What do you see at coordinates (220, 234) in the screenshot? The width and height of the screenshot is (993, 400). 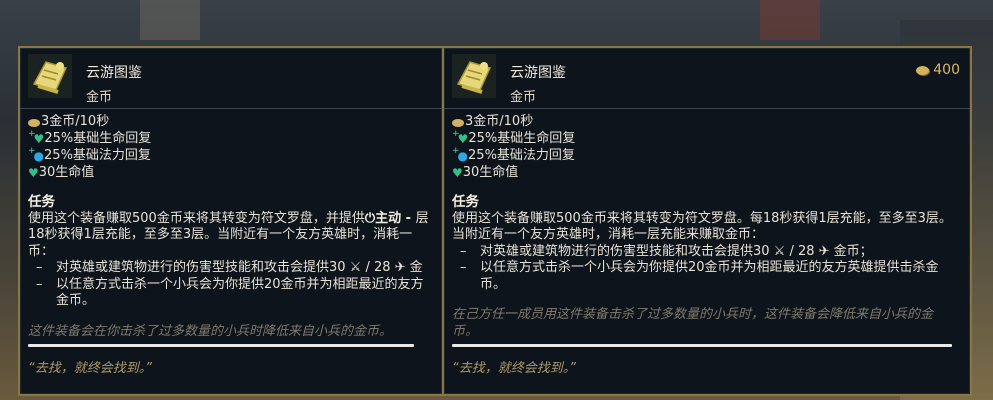 I see `quest-desc-line2: 18秒获得1层充能，至多至3层。当附近有一个友方英雄时，消耗一` at bounding box center [220, 234].